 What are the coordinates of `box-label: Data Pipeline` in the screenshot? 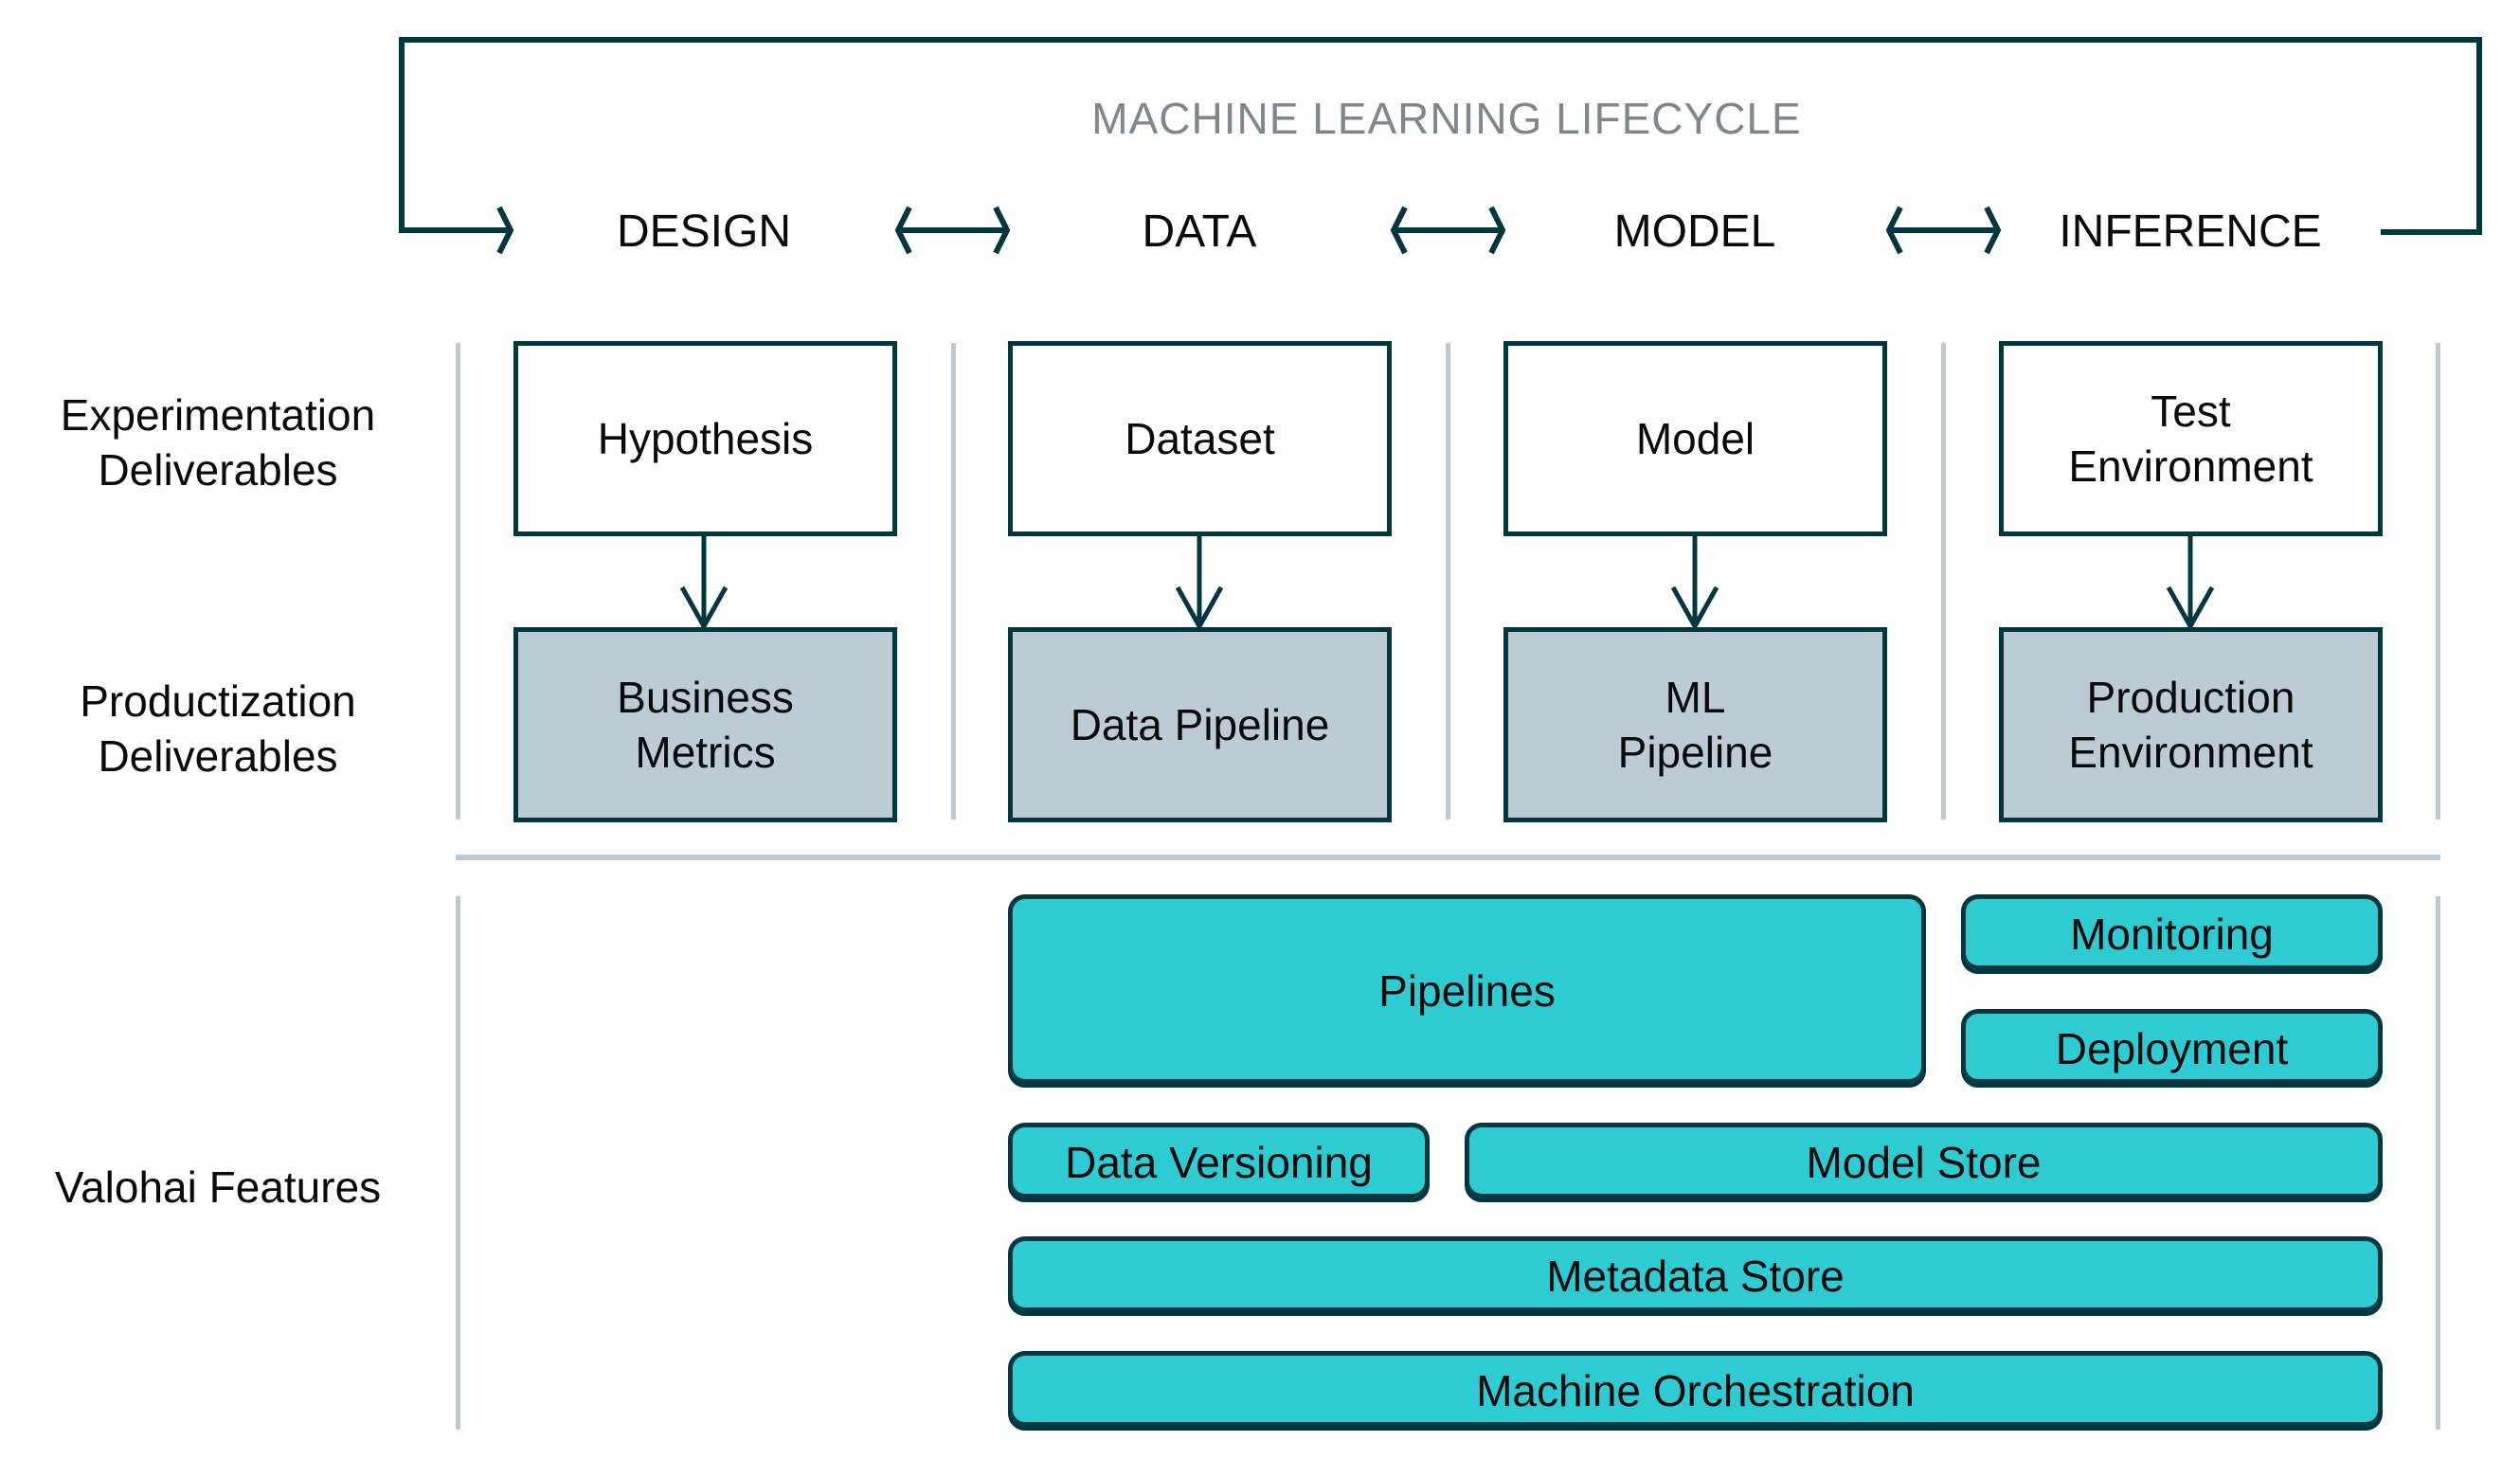 It's located at (1200, 725).